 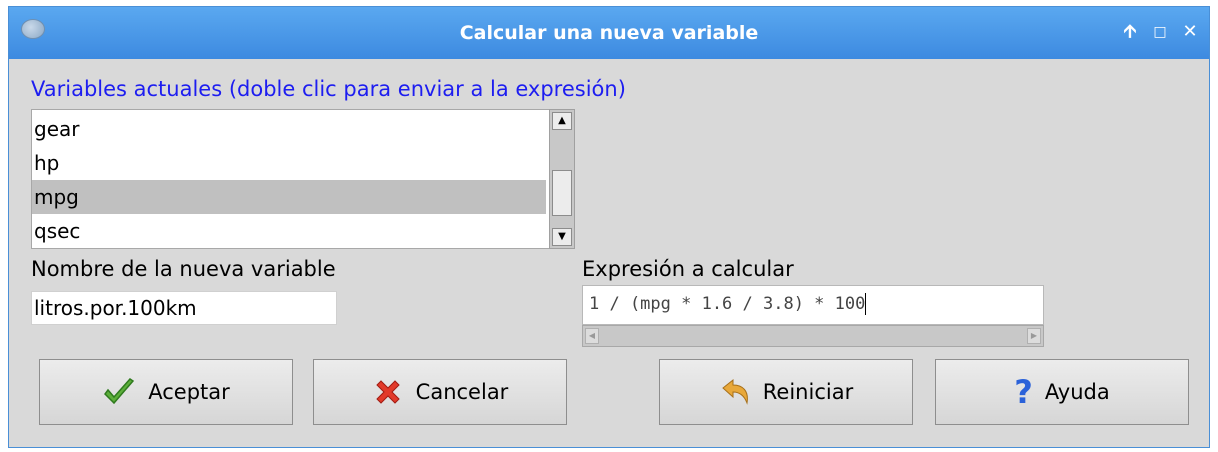 What do you see at coordinates (1160, 32) in the screenshot?
I see `maximize-window-icon: □` at bounding box center [1160, 32].